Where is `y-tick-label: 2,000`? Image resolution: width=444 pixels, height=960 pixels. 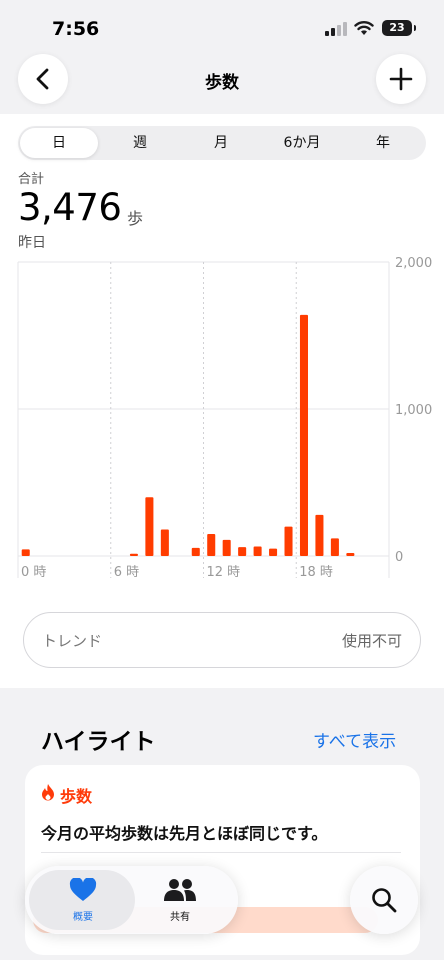 y-tick-label: 2,000 is located at coordinates (413, 263).